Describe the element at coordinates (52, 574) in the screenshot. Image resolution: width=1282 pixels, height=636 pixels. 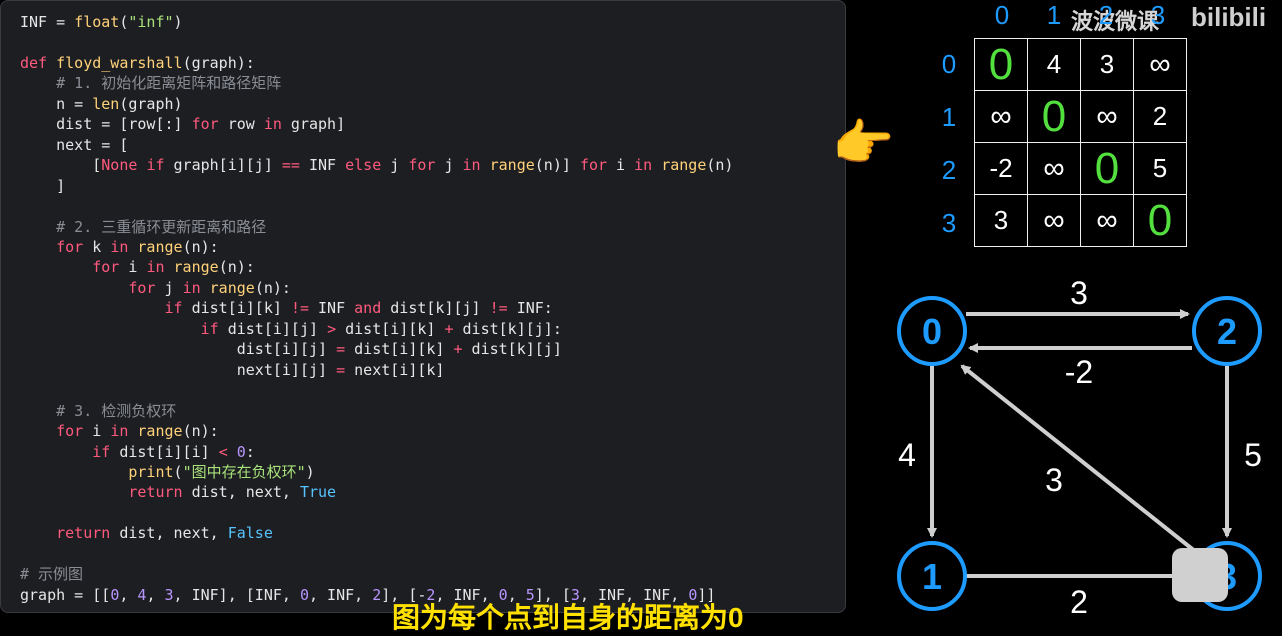
I see `code-line: # 示例图` at that location.